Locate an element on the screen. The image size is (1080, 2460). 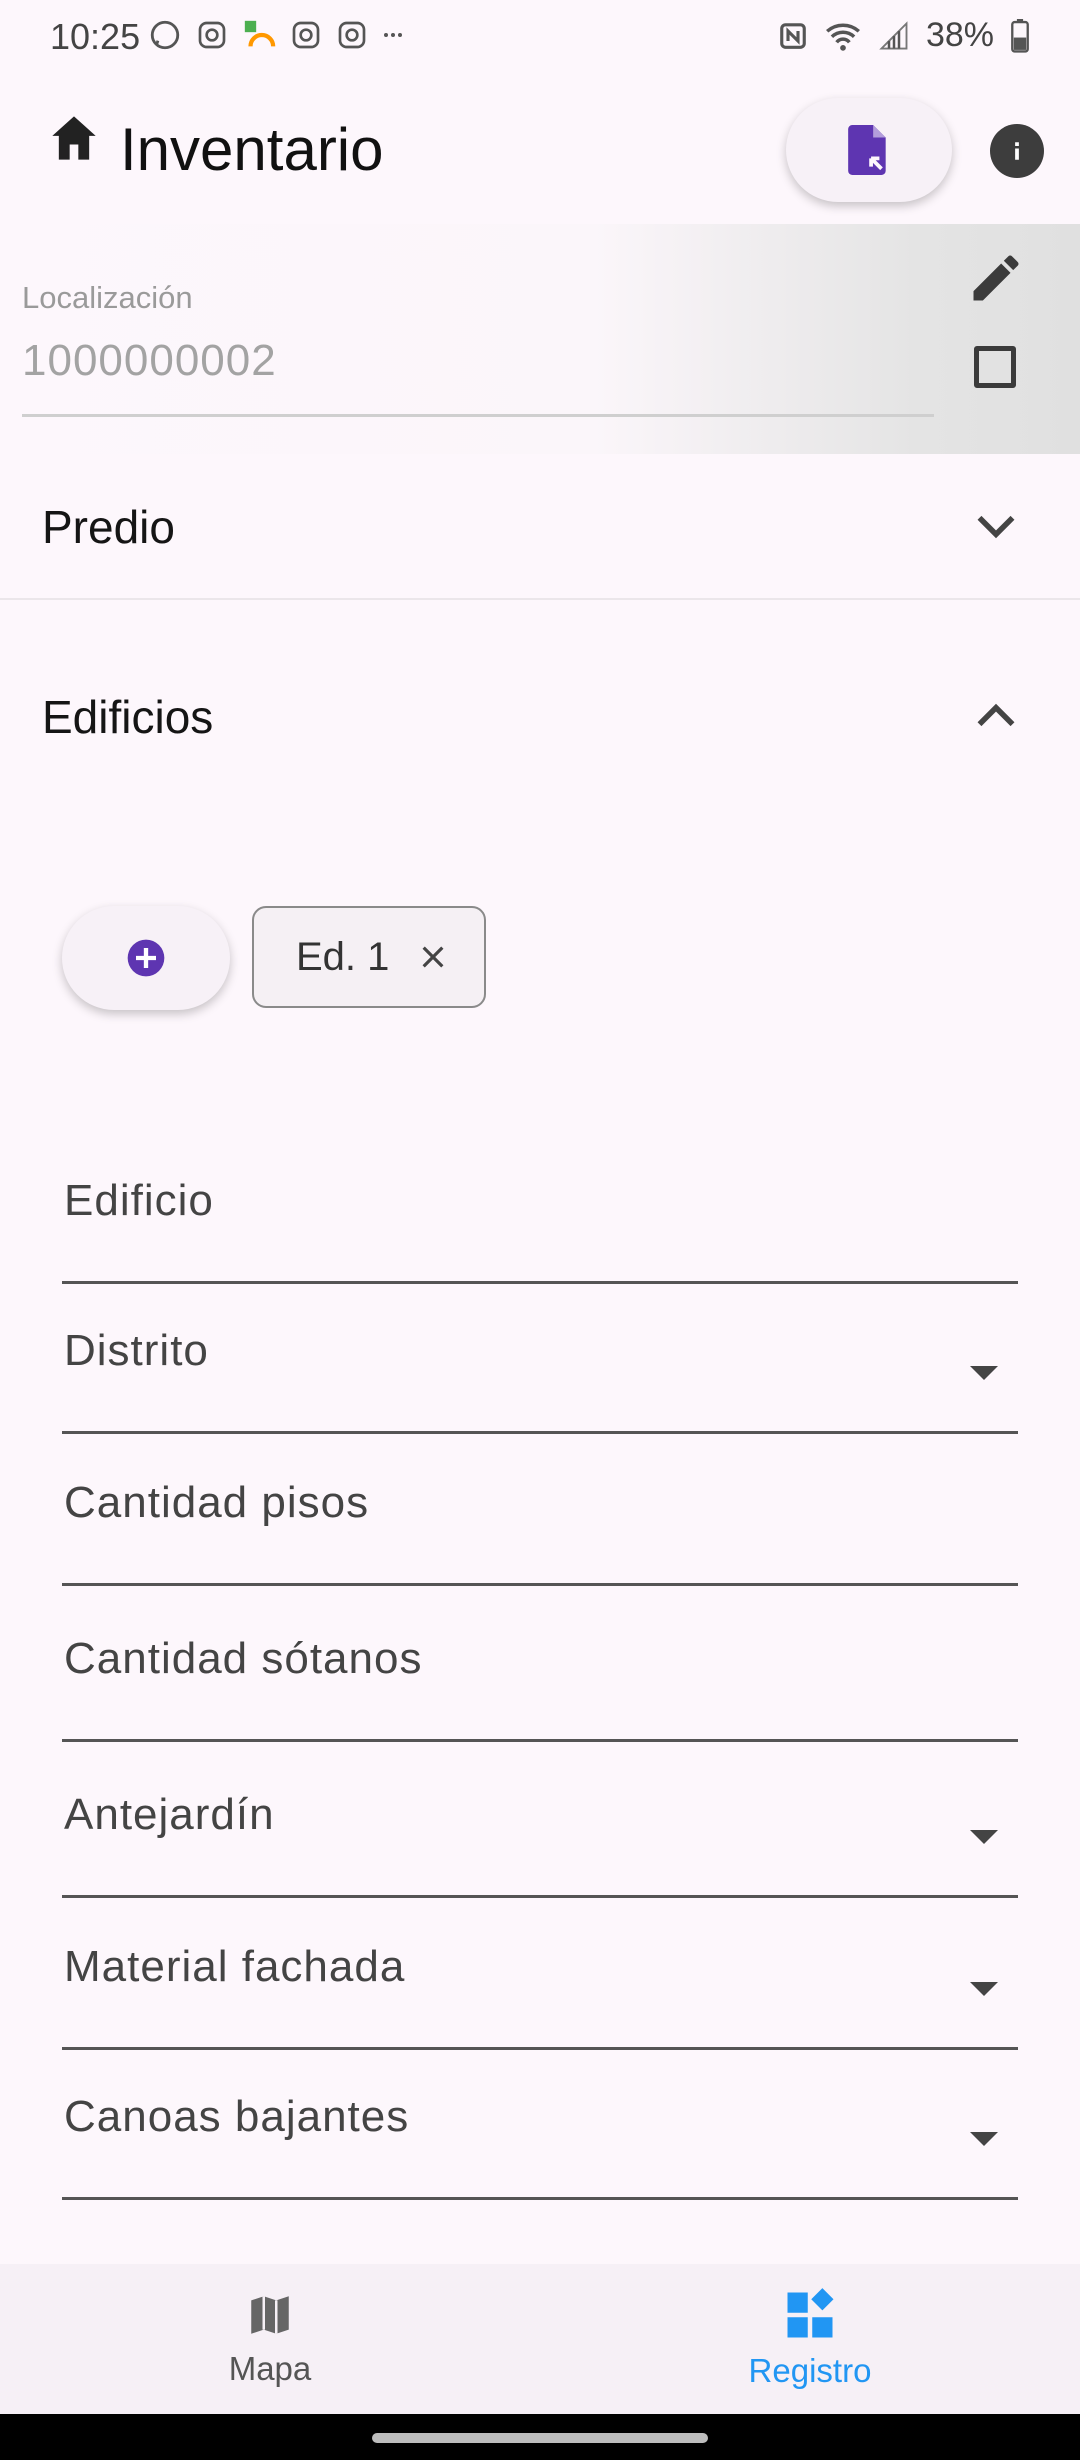
antejardin-label: Antejardín is located at coordinates (169, 1814).